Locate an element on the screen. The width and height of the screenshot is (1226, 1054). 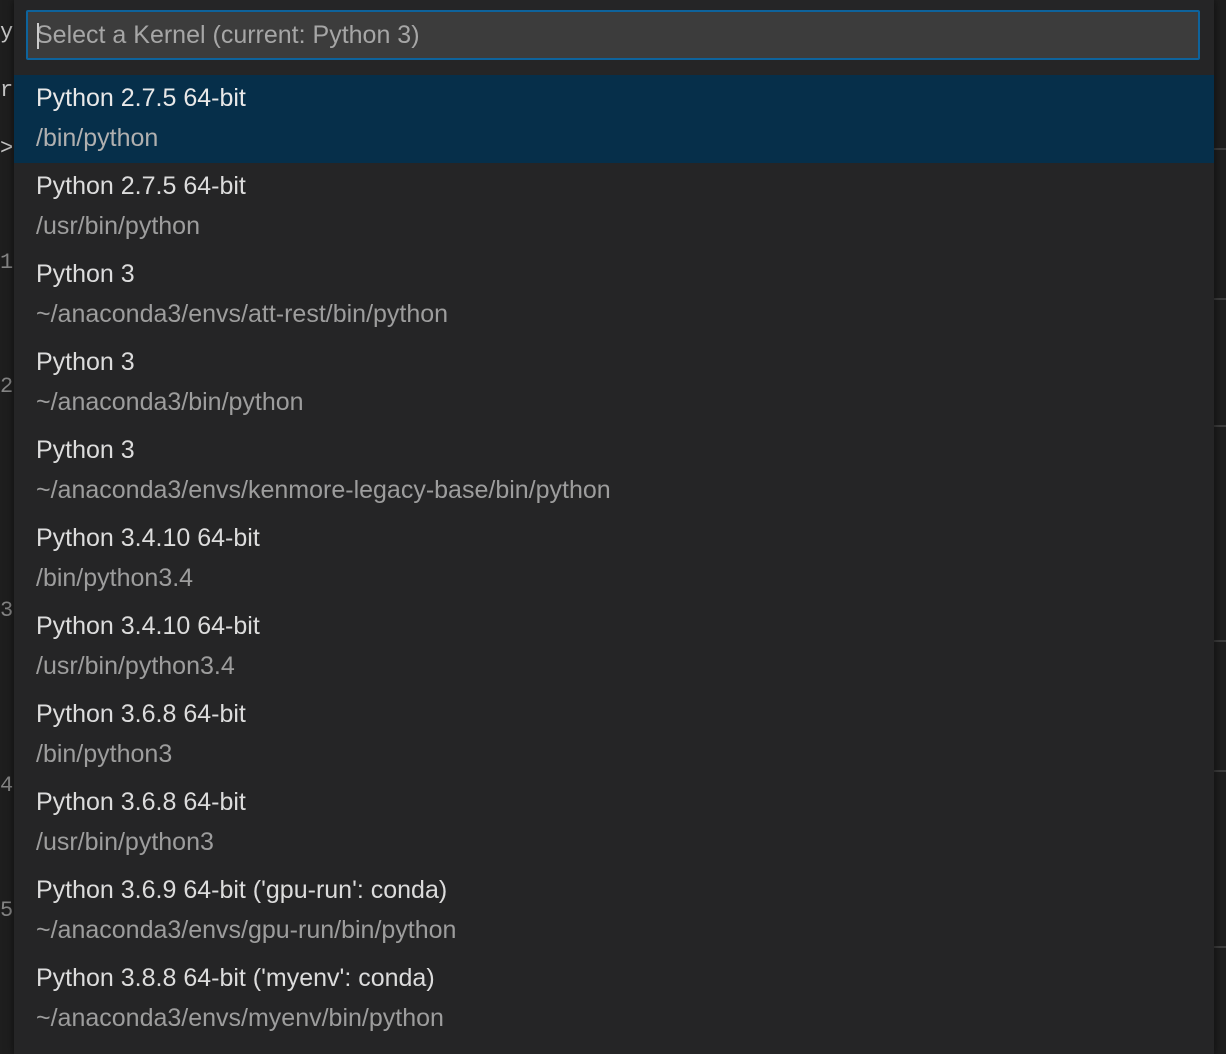
kernel-option: Python 3.6.8 64-bit/usr/bin/python3 is located at coordinates (614, 823).